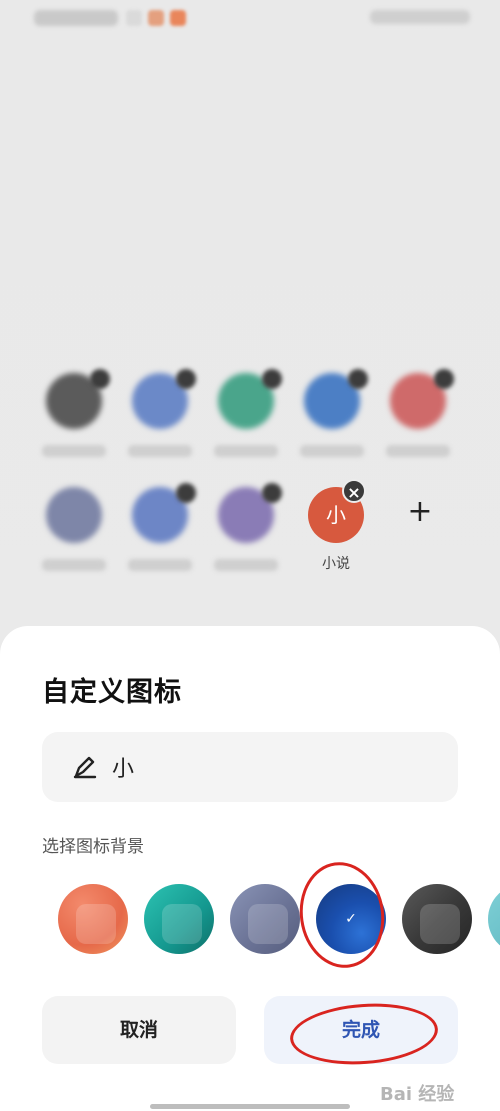 The width and height of the screenshot is (500, 1111). Describe the element at coordinates (76, 18) in the screenshot. I see `status-time` at that location.